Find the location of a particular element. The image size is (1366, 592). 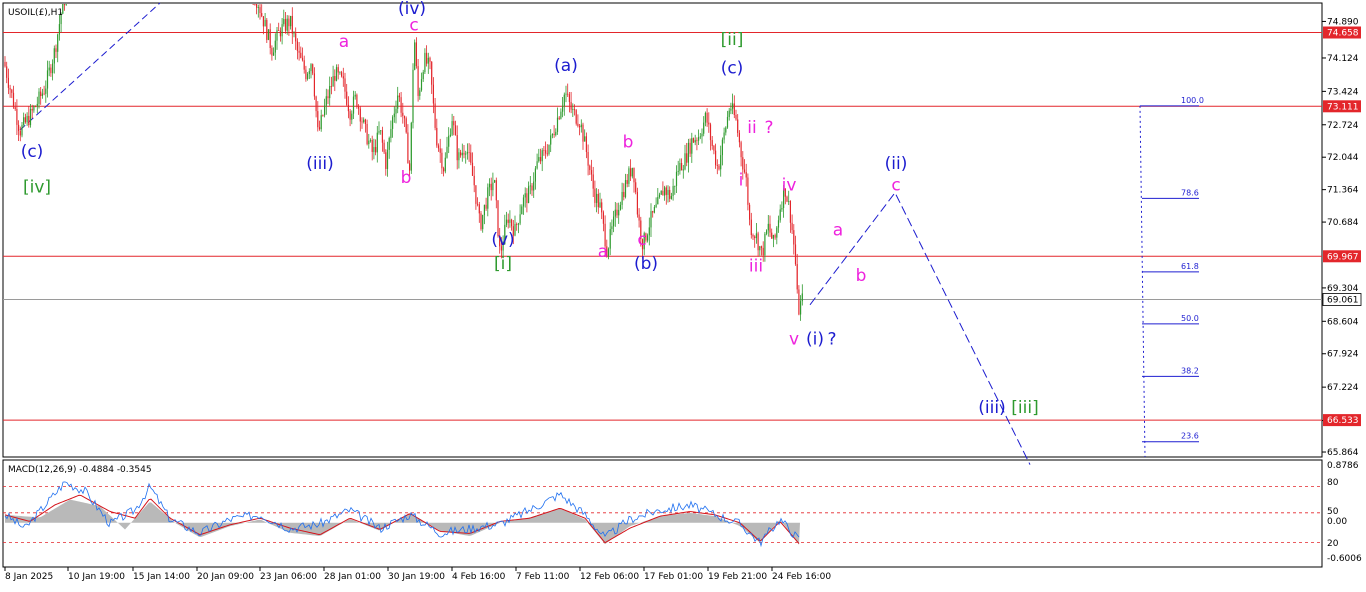

wave-label: iv is located at coordinates (789, 185).